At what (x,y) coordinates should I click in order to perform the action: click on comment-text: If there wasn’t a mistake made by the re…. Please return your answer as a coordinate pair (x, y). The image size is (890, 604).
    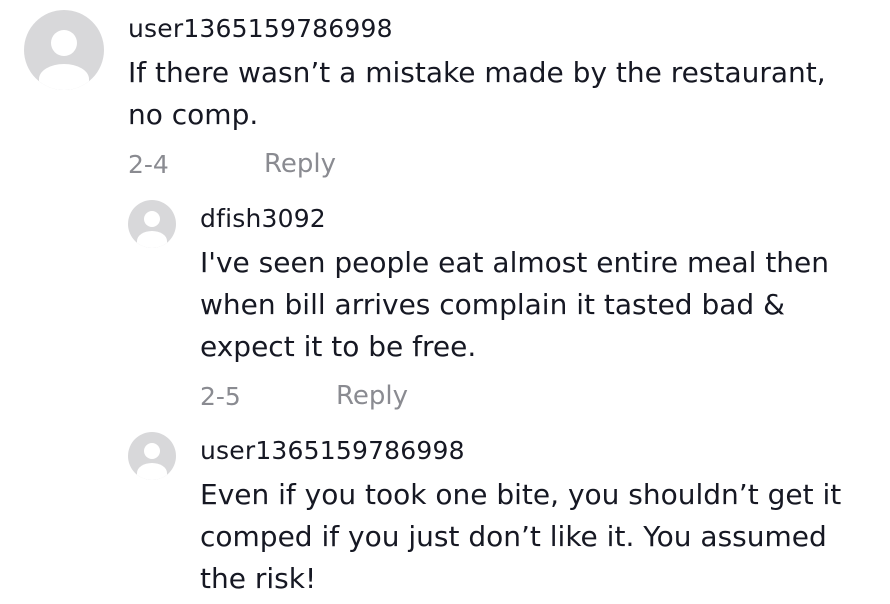
    Looking at the image, I should click on (477, 93).